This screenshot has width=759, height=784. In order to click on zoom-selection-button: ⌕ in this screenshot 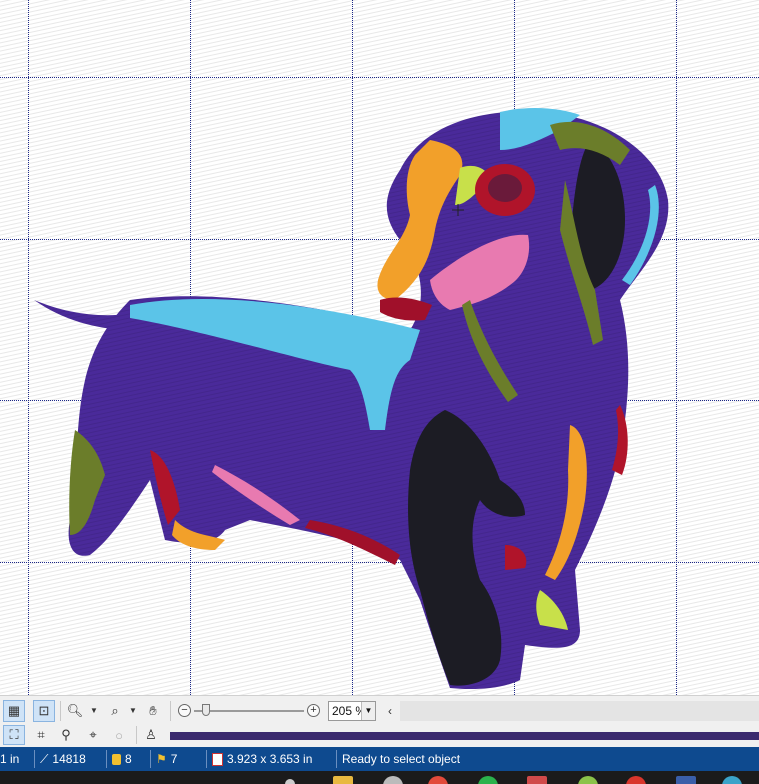, I will do `click(115, 711)`.